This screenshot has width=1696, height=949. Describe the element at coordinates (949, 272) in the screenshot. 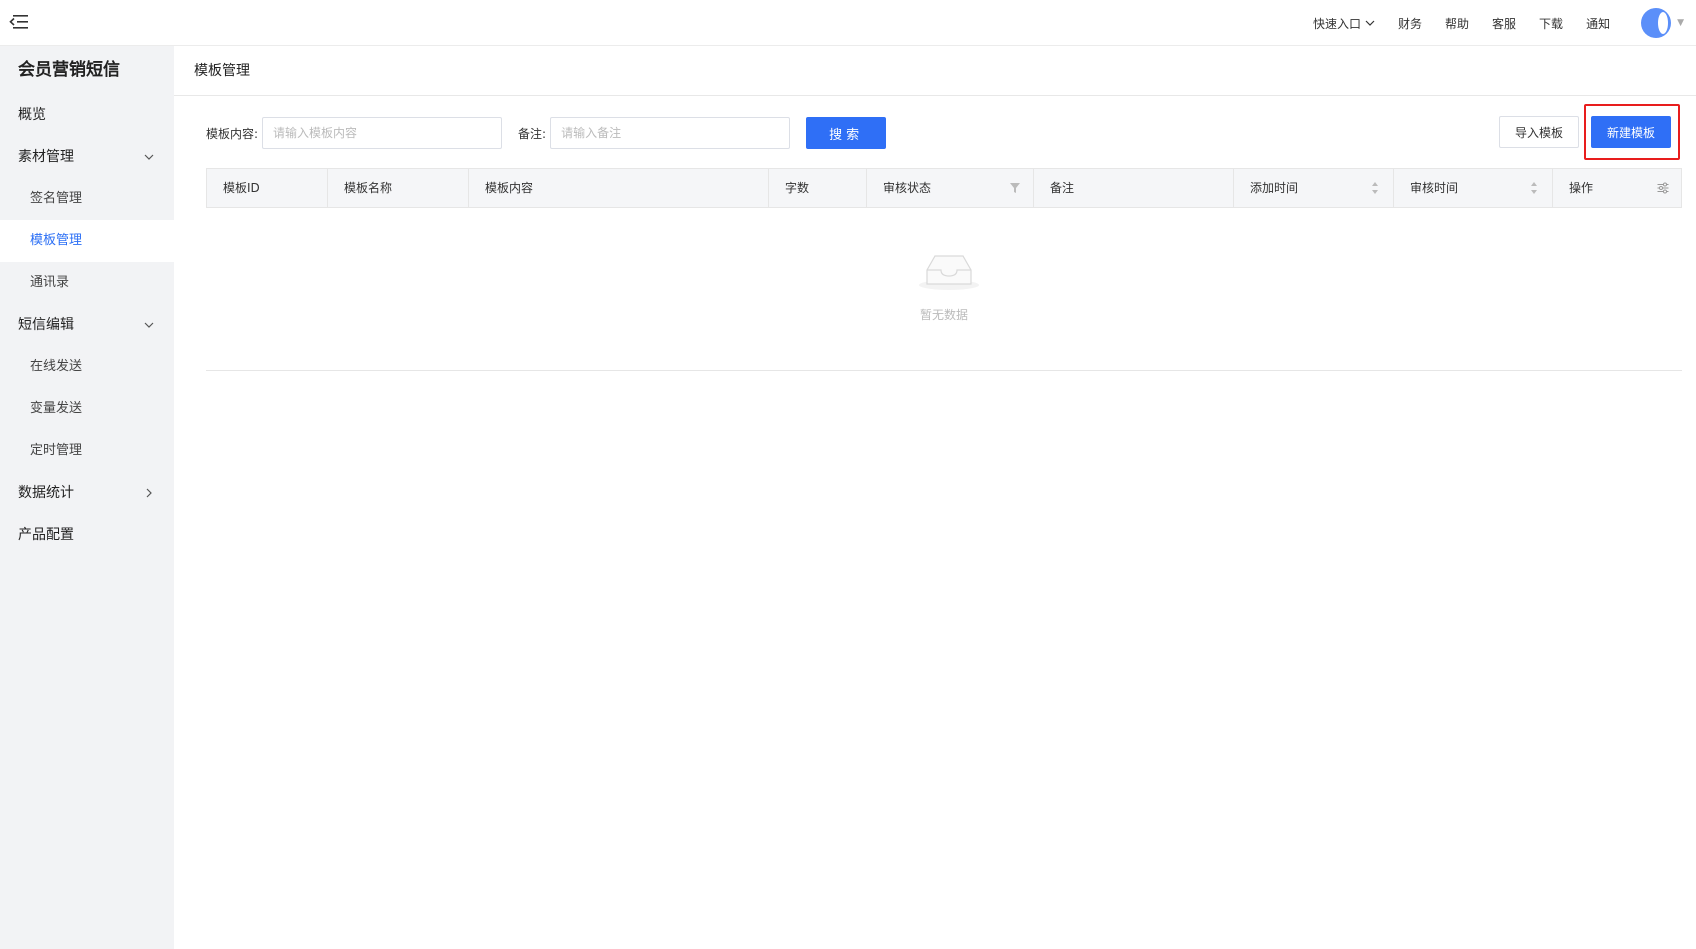

I see `empty-inbox-icon` at that location.